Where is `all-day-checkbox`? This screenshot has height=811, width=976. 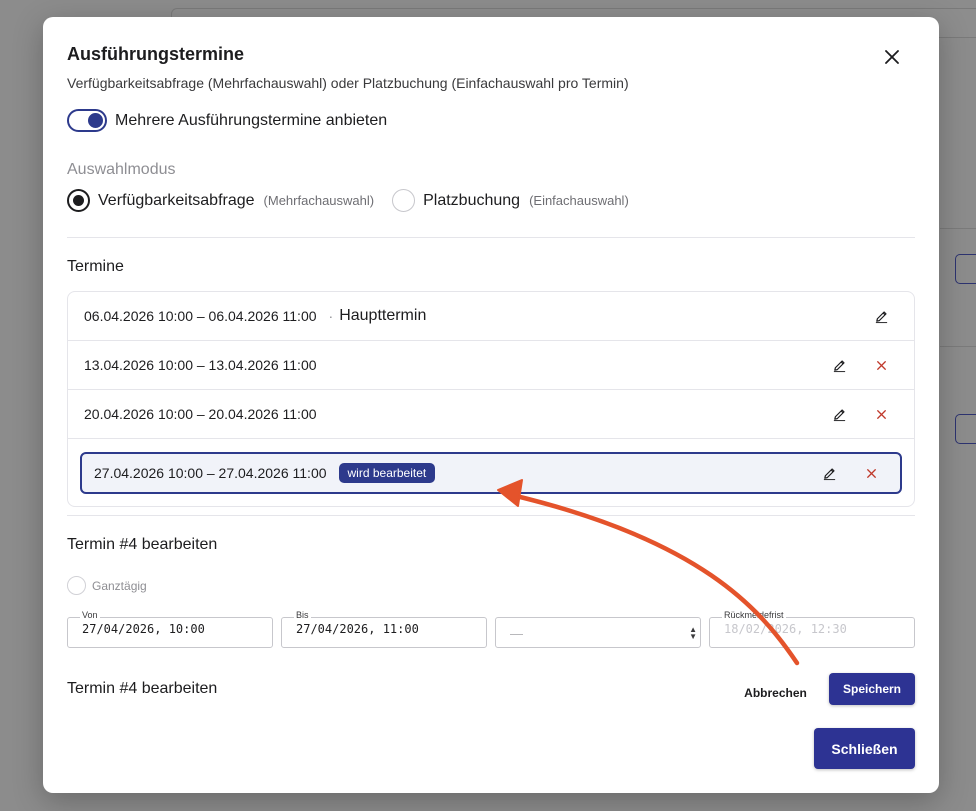 all-day-checkbox is located at coordinates (76, 585).